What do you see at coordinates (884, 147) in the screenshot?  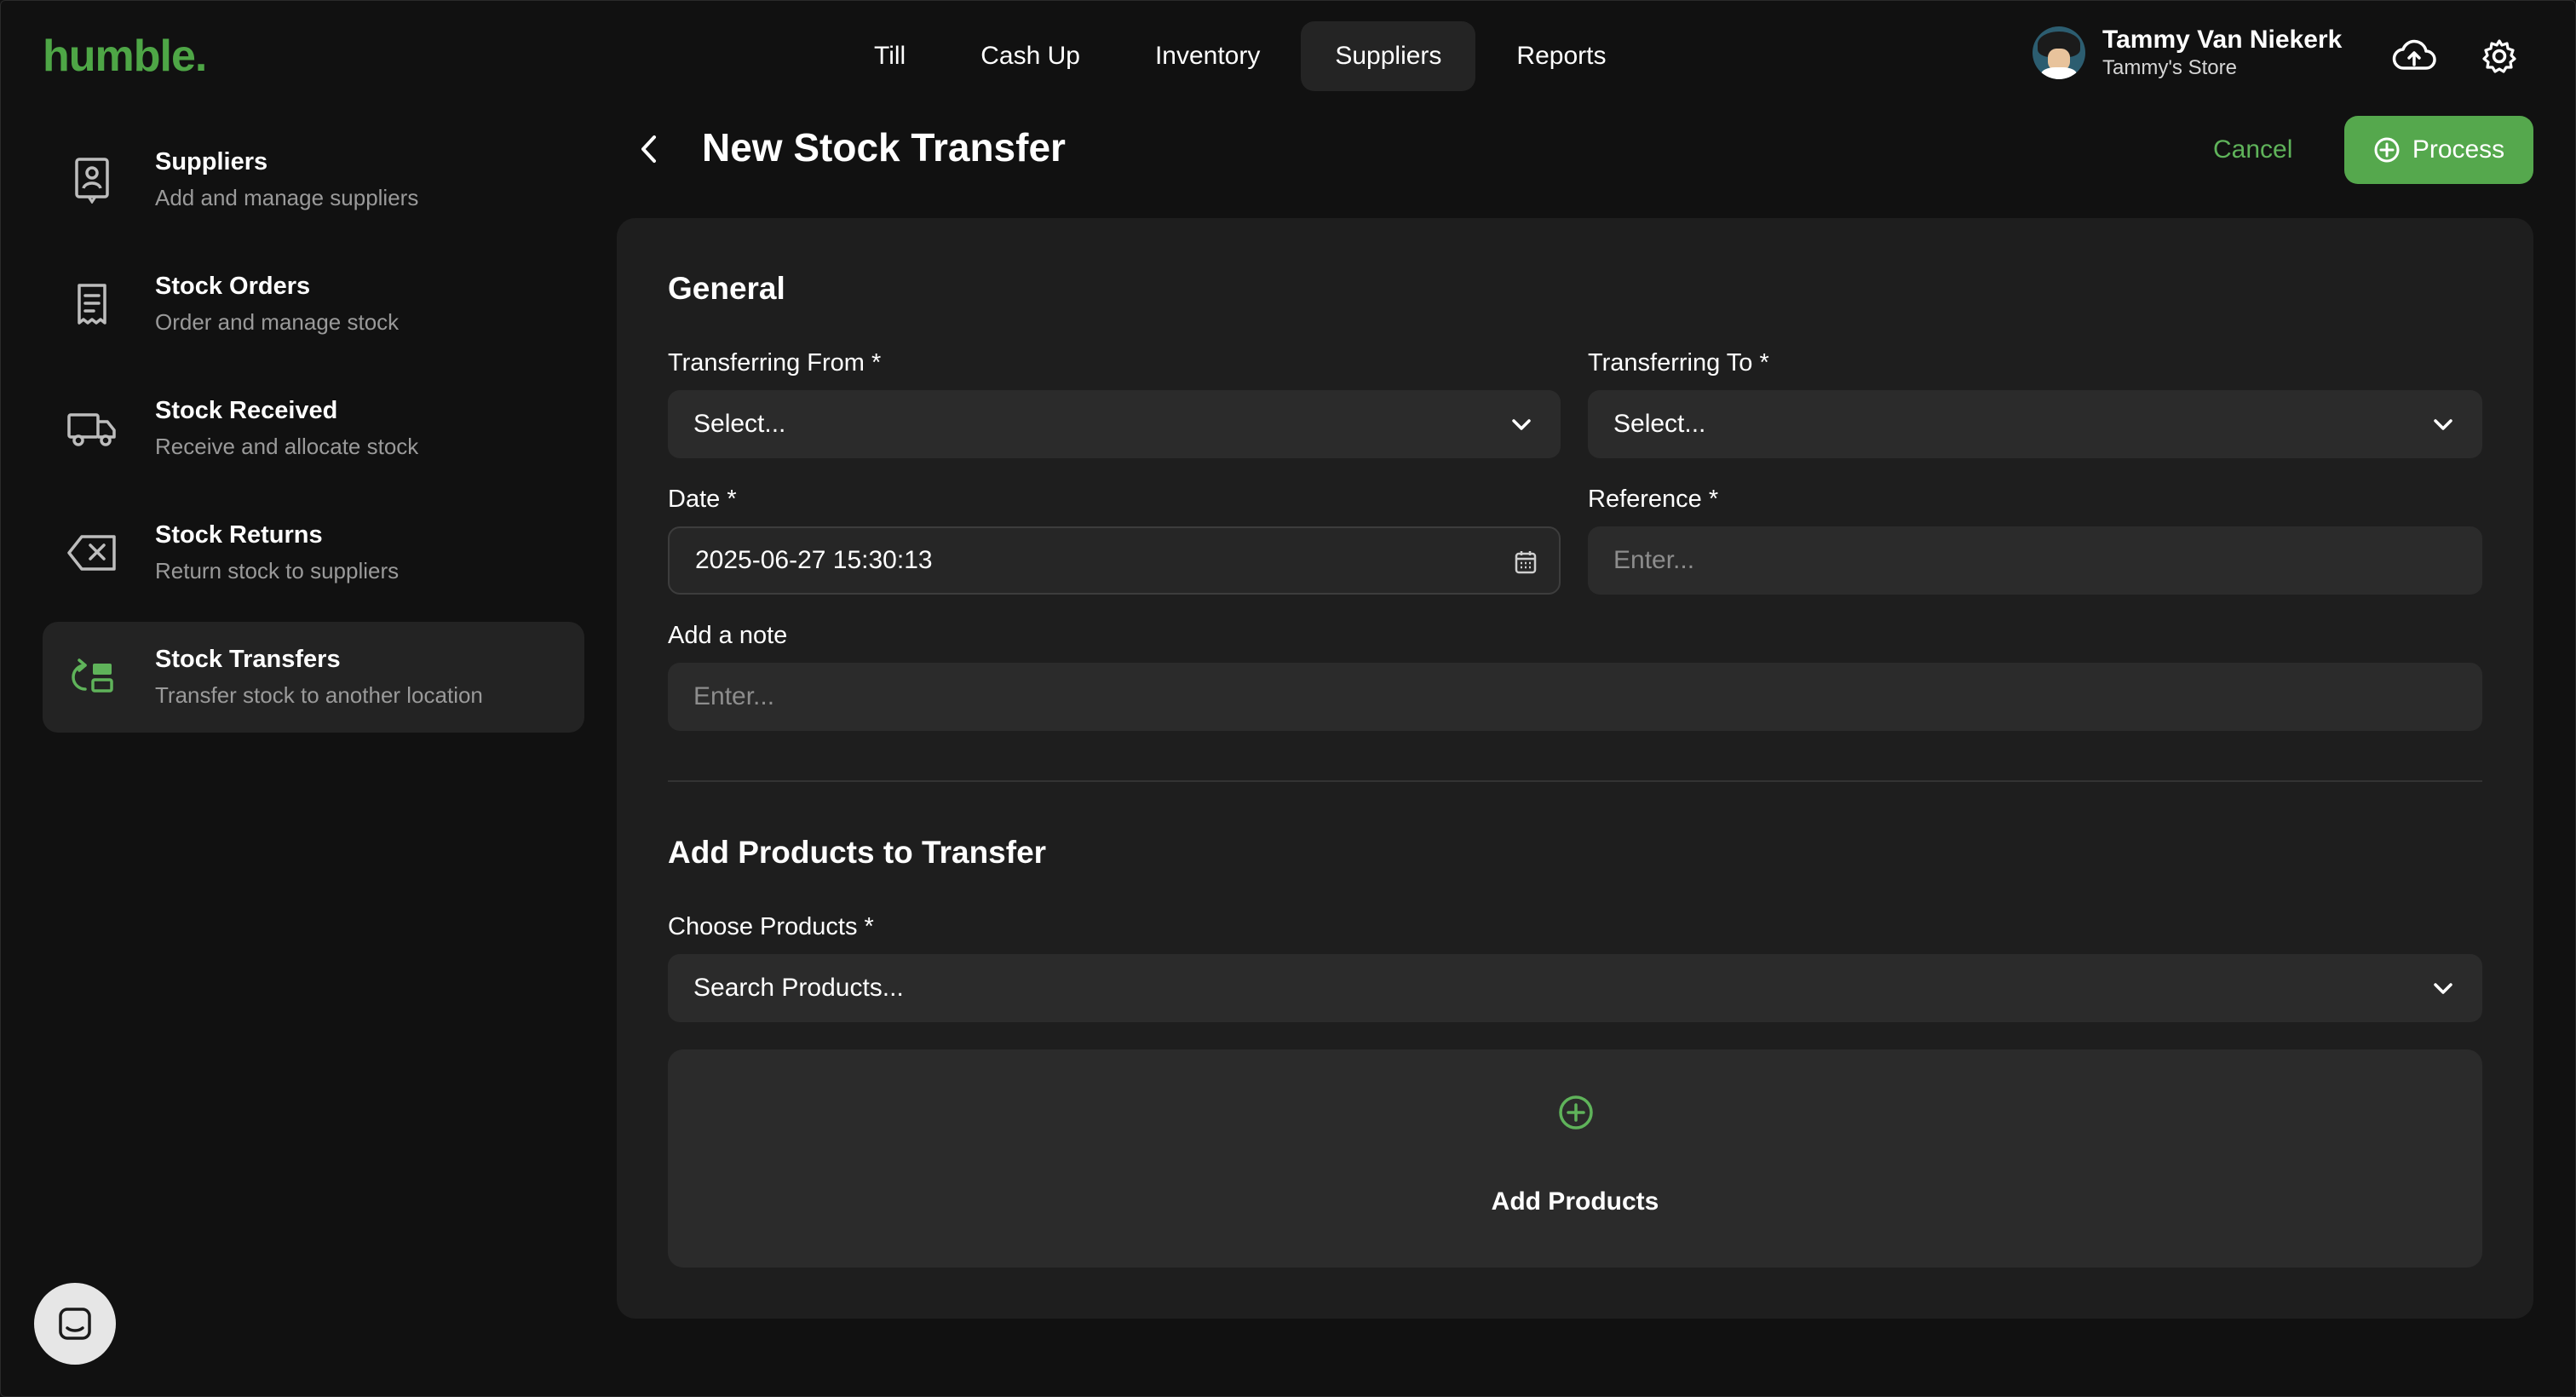 I see `page-title: New Stock Transfer` at bounding box center [884, 147].